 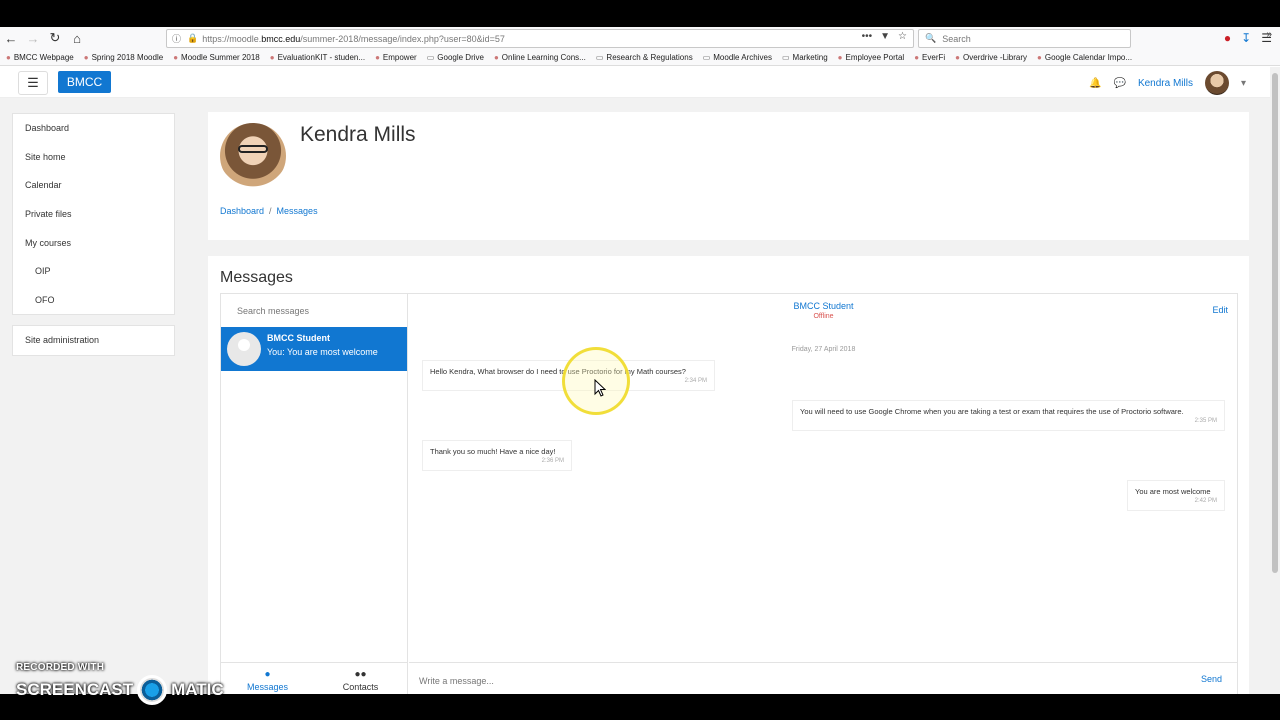 What do you see at coordinates (1227, 38) in the screenshot?
I see `pinterest-icon: ●` at bounding box center [1227, 38].